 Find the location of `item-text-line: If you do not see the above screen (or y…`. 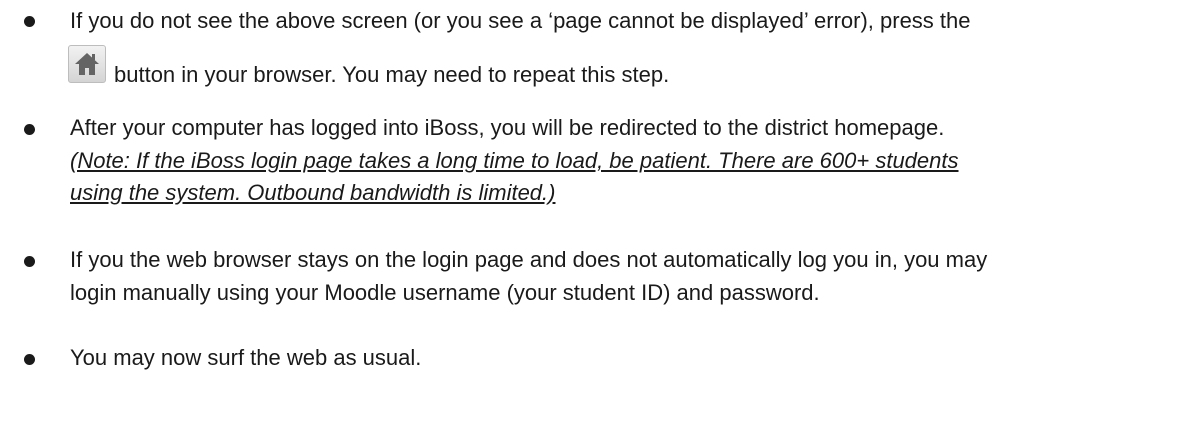

item-text-line: If you do not see the above screen (or y… is located at coordinates (520, 20).